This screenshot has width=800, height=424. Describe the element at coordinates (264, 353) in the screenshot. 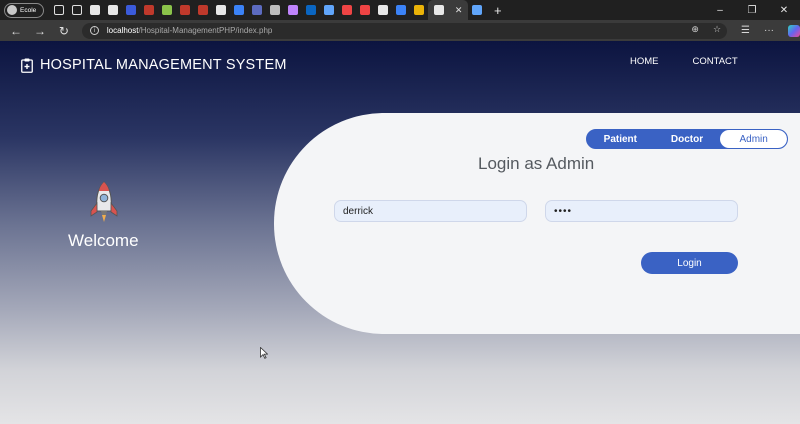

I see `mouse-cursor-icon` at that location.